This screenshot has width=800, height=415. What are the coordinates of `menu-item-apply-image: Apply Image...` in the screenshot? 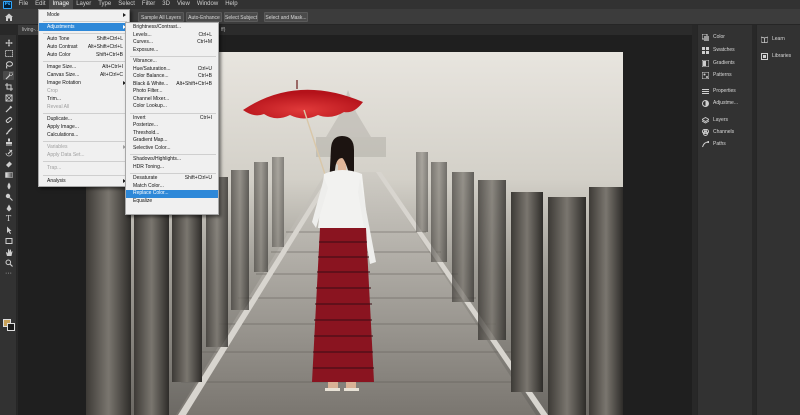 It's located at (84, 127).